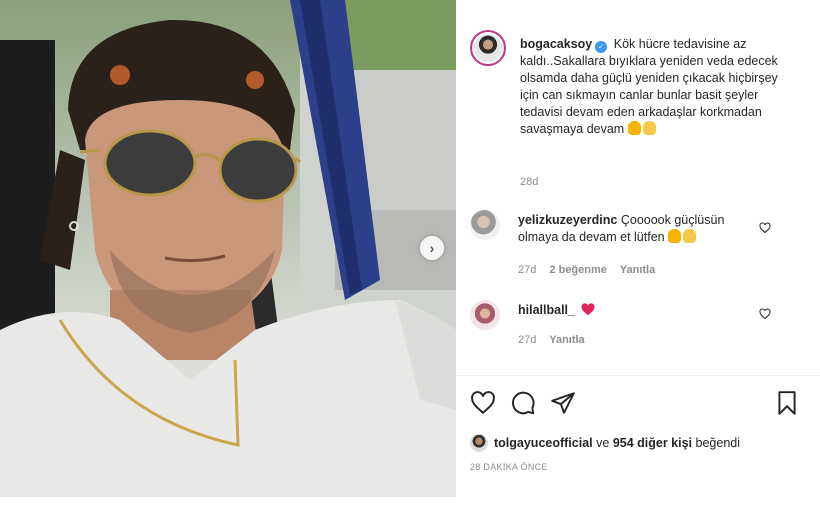 Image resolution: width=820 pixels, height=520 pixels. What do you see at coordinates (690, 236) in the screenshot?
I see `folded-hands-emoji-icon` at bounding box center [690, 236].